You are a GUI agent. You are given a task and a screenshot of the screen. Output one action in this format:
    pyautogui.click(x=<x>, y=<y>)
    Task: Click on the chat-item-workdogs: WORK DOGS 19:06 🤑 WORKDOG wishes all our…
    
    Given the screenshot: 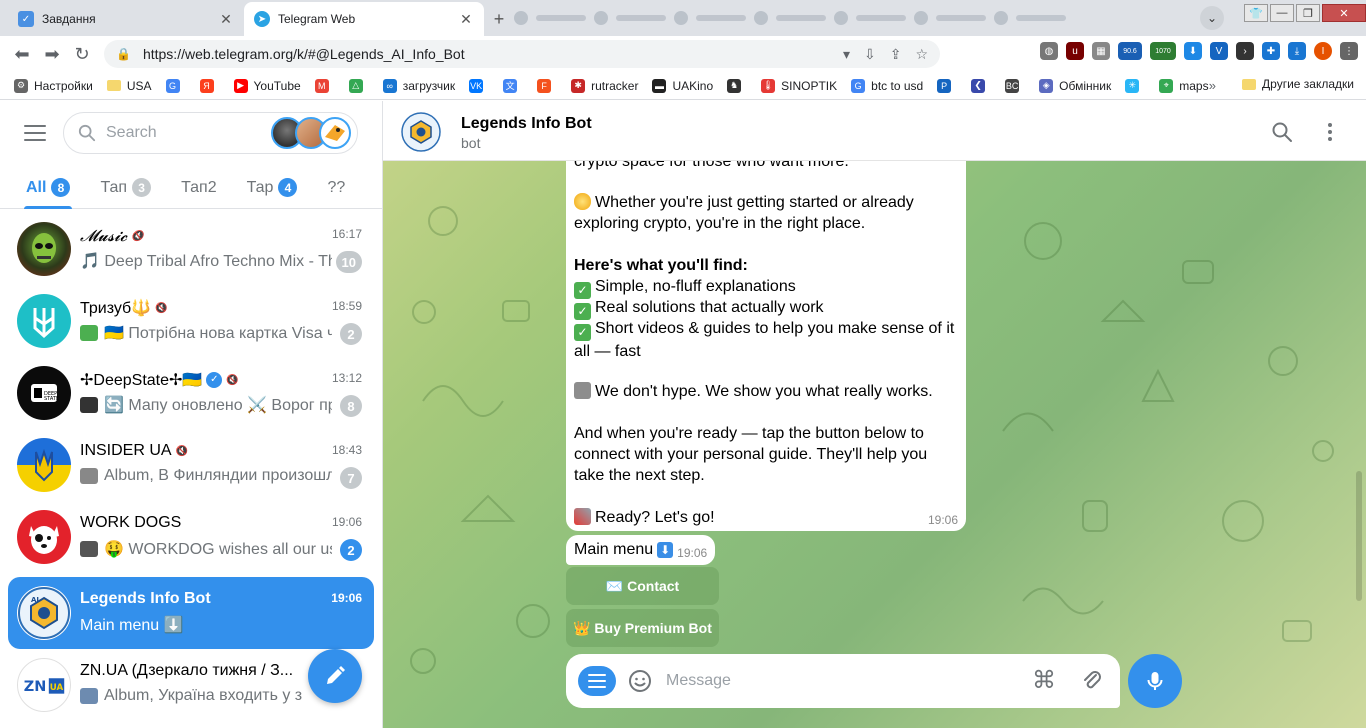 What is the action you would take?
    pyautogui.click(x=191, y=537)
    